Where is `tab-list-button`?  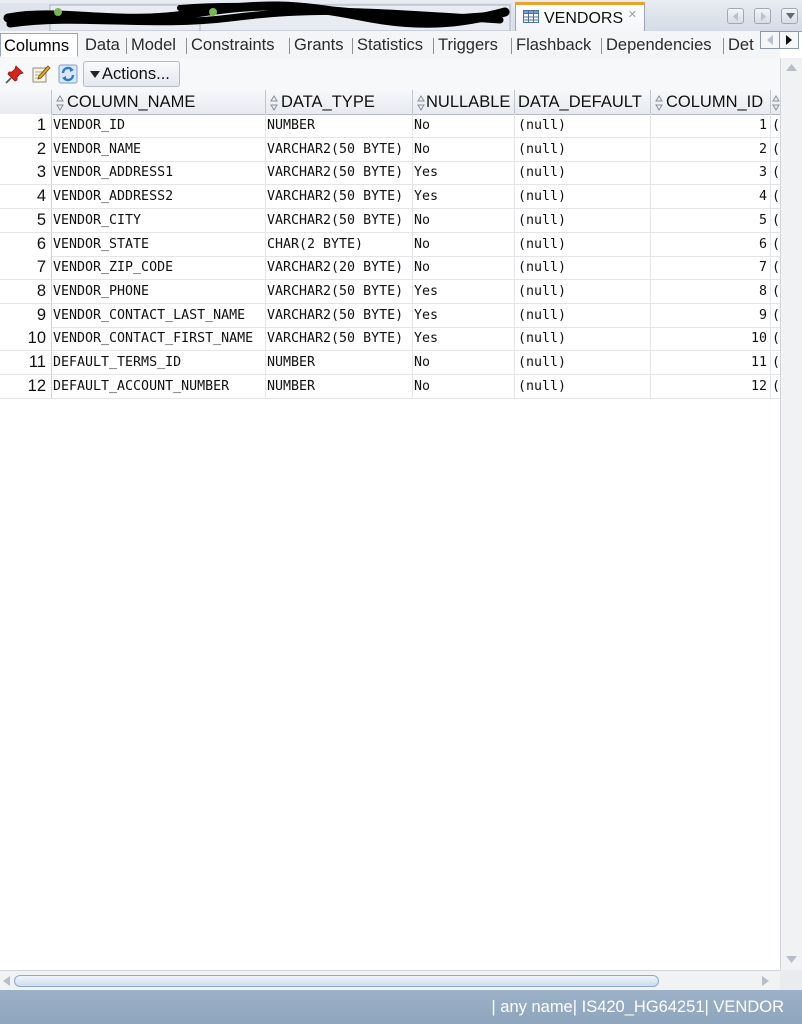 tab-list-button is located at coordinates (789, 16).